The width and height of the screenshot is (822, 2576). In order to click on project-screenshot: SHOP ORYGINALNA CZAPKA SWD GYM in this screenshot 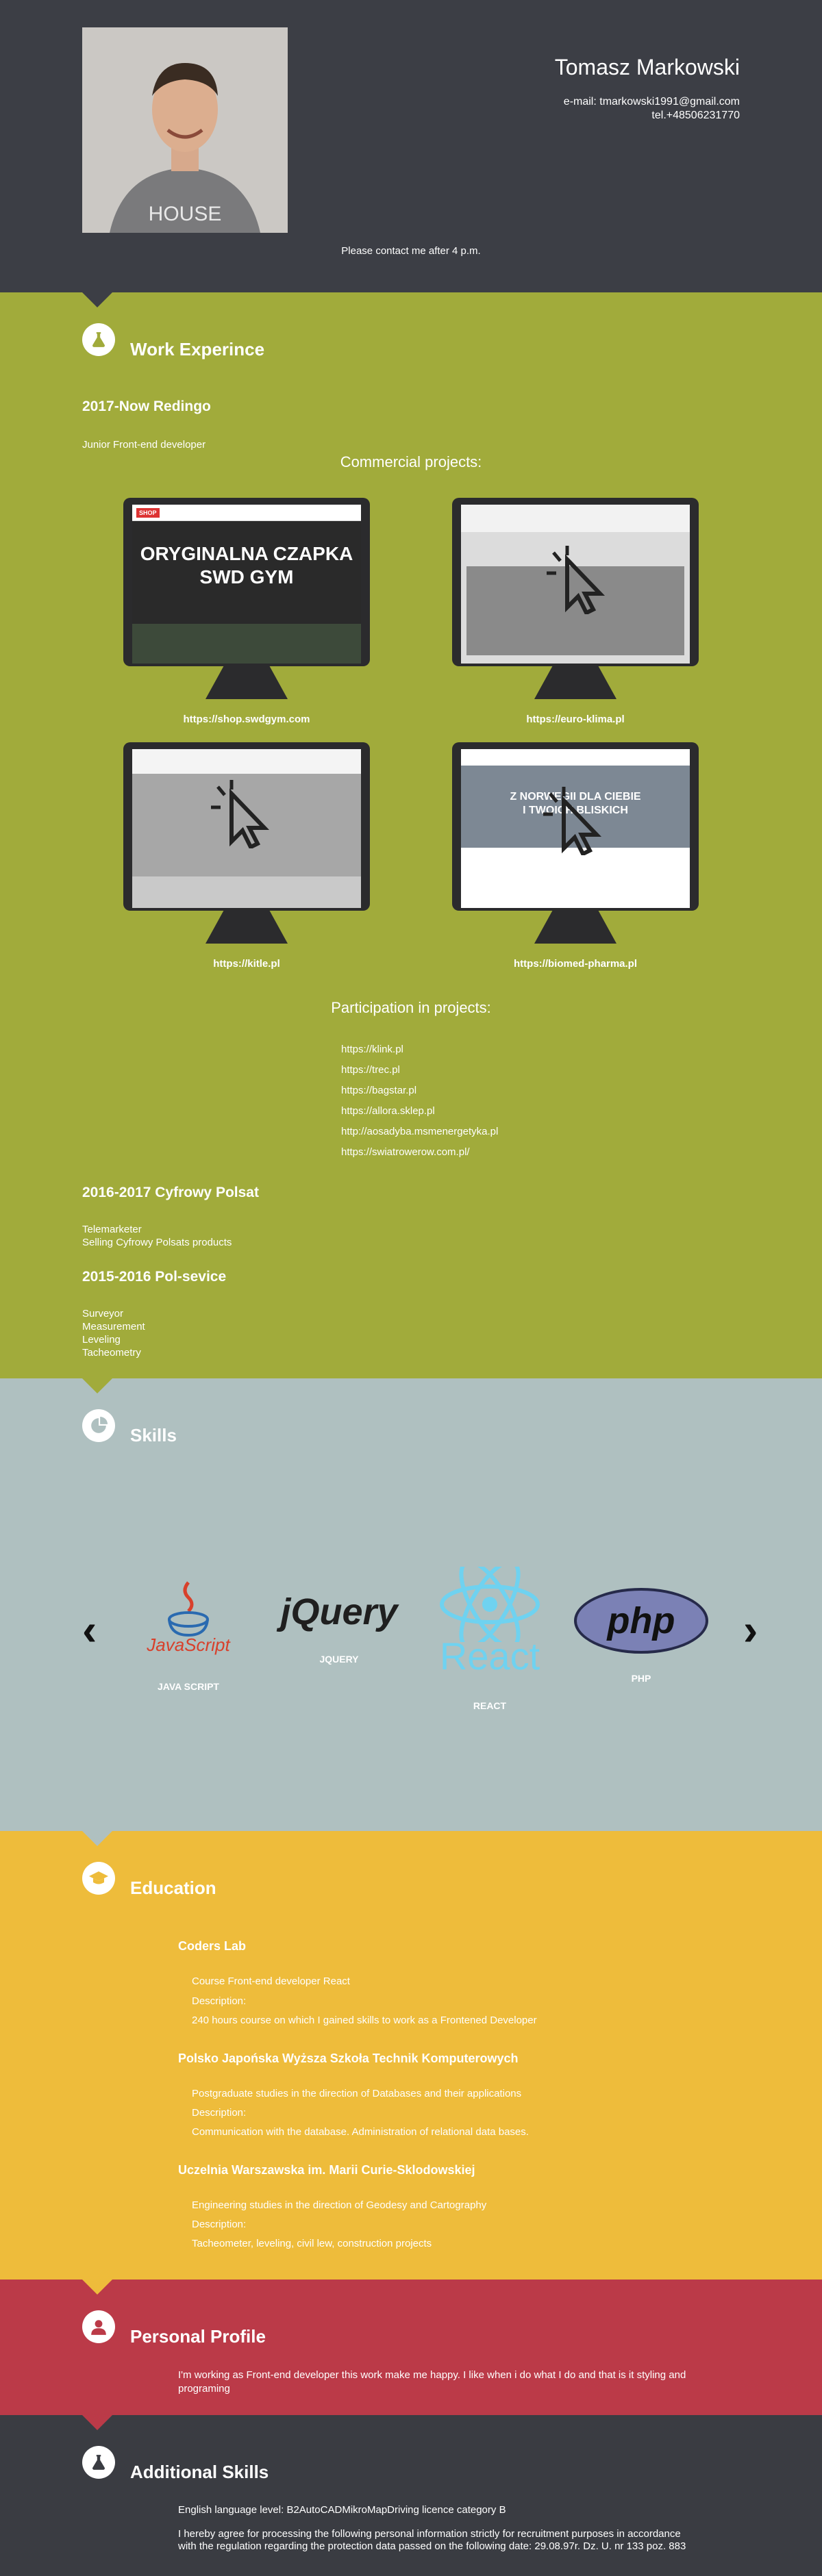, I will do `click(246, 584)`.